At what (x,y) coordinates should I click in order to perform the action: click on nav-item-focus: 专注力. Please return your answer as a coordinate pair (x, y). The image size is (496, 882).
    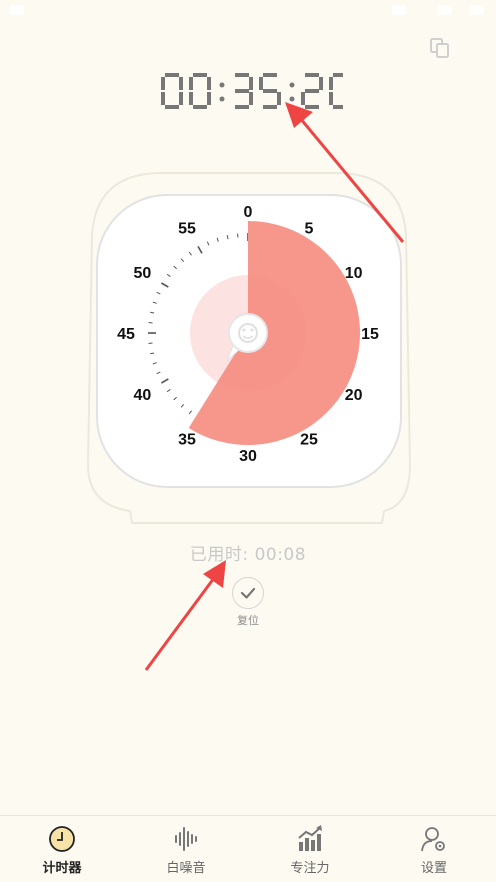
    Looking at the image, I should click on (310, 849).